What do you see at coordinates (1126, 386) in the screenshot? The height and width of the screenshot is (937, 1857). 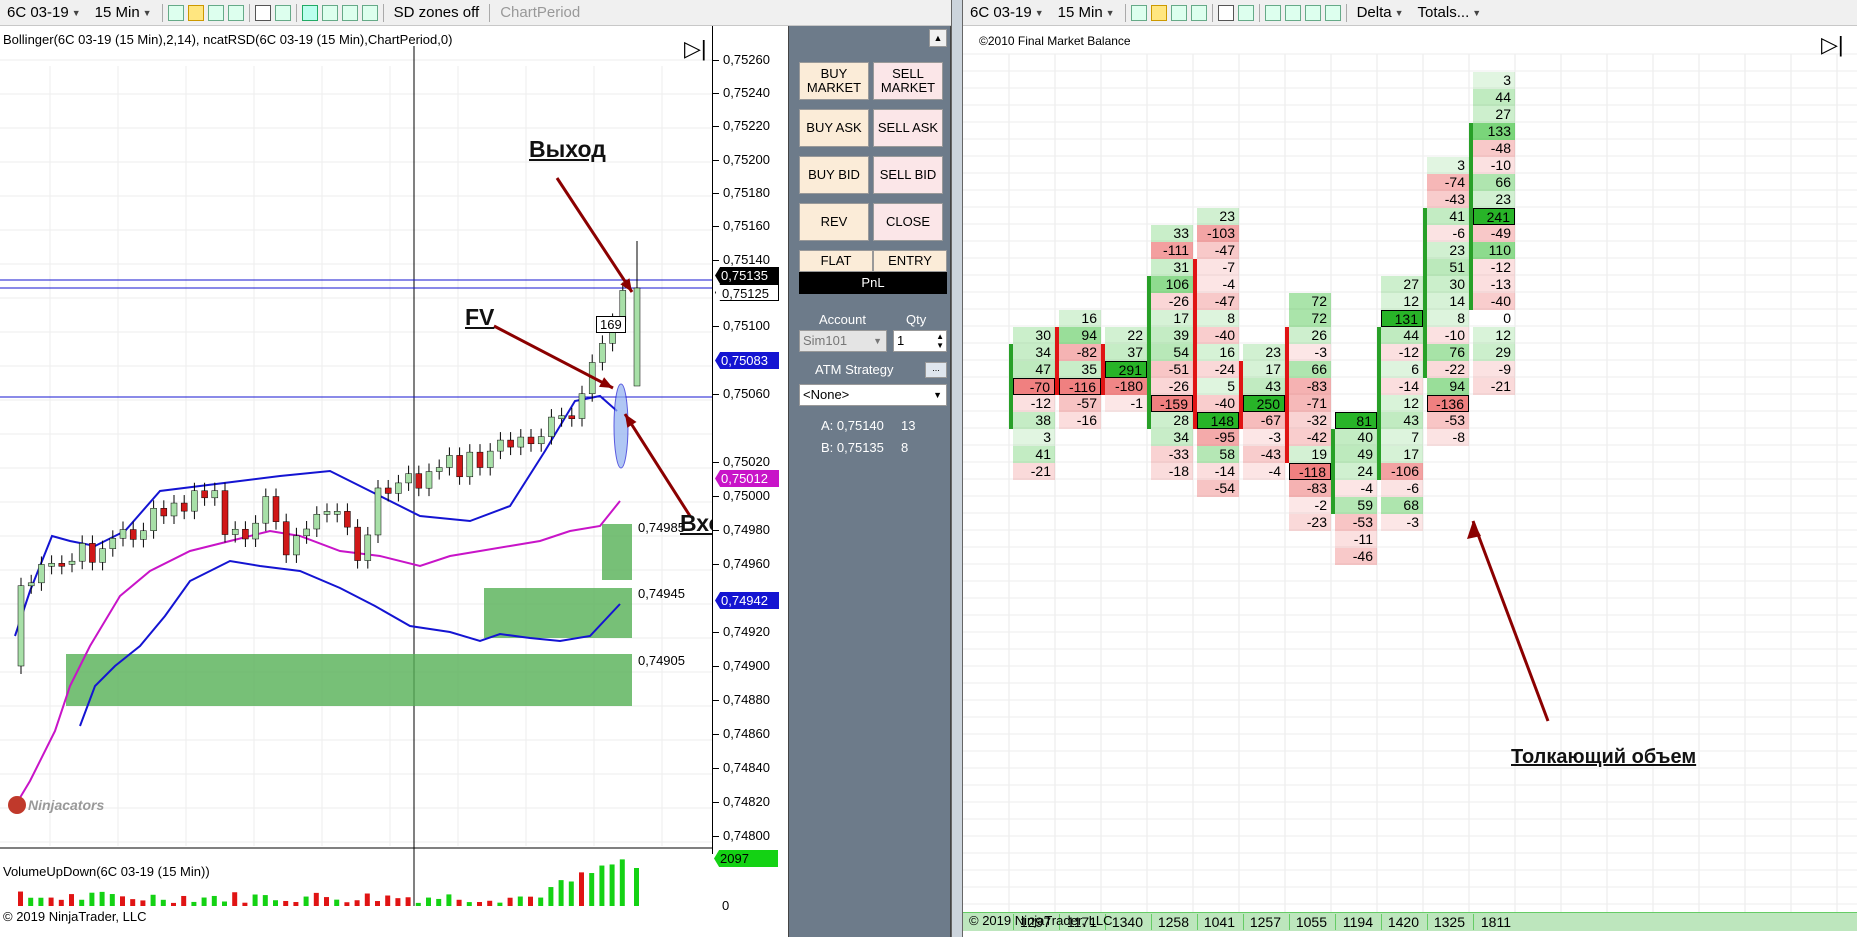 I see `footprint-cell: -180` at bounding box center [1126, 386].